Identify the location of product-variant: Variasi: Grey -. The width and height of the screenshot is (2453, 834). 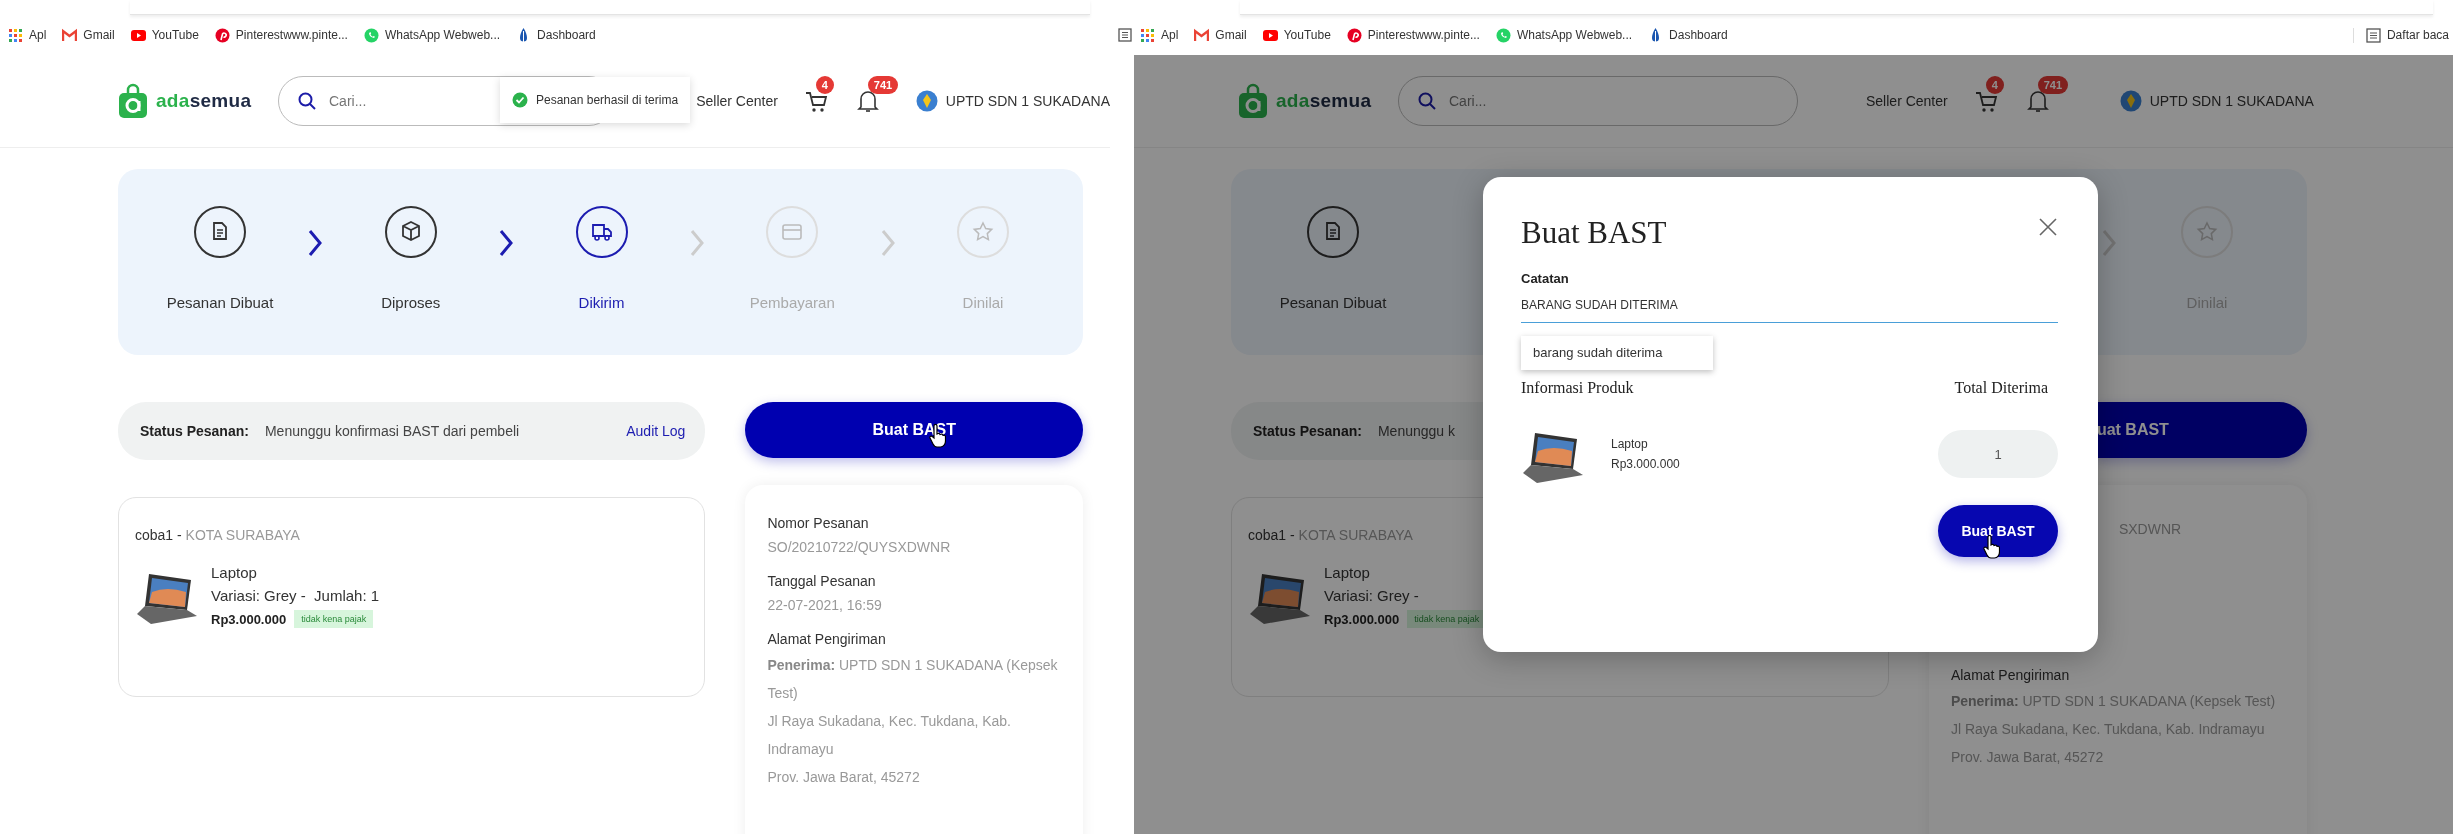
(1372, 595).